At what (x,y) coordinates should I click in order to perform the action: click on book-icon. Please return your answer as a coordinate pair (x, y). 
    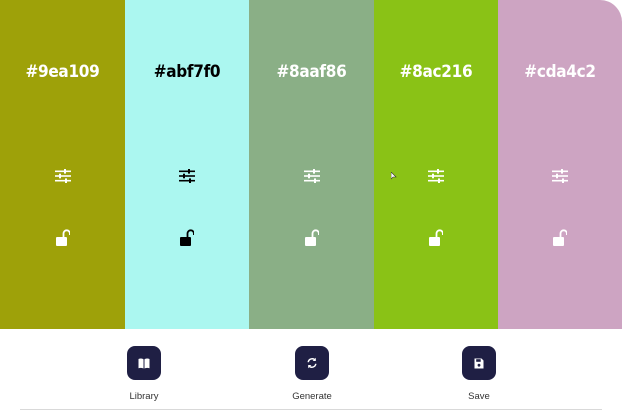
    Looking at the image, I should click on (144, 363).